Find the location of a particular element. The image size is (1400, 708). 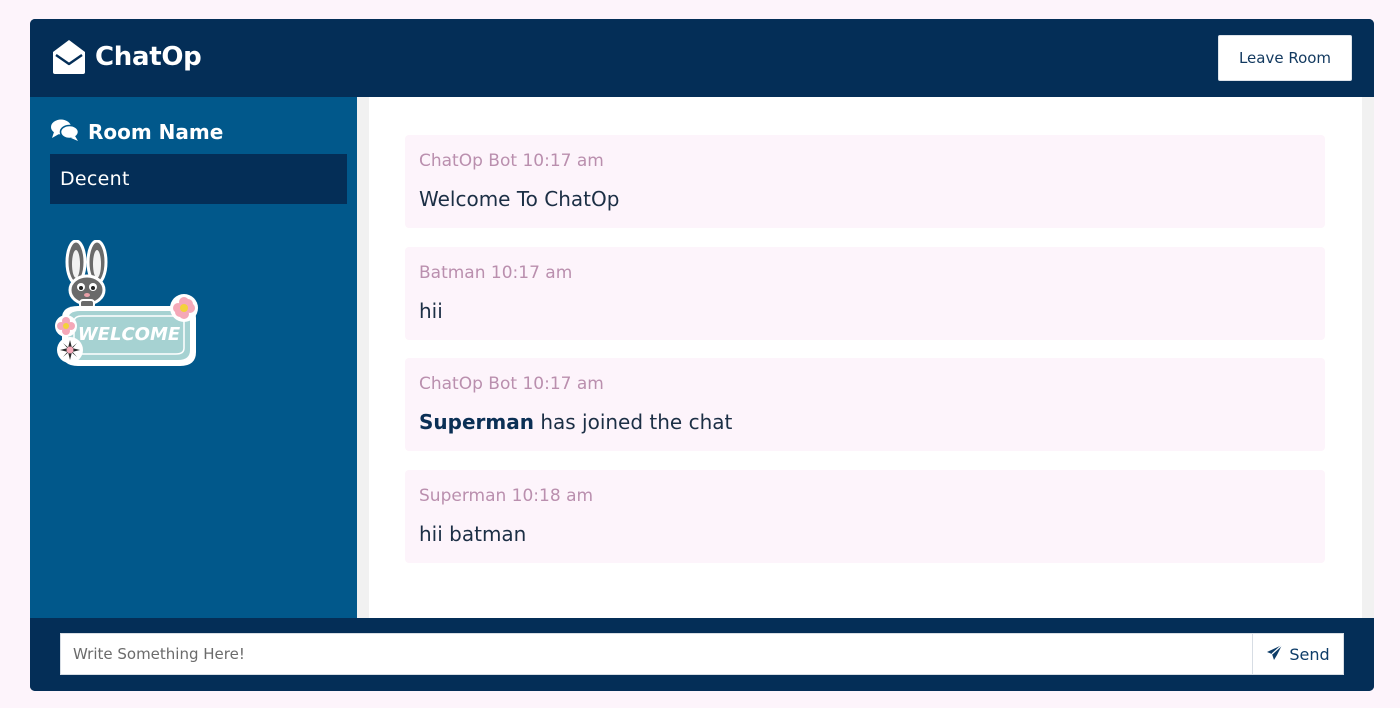

paper-plane-icon is located at coordinates (1274, 654).